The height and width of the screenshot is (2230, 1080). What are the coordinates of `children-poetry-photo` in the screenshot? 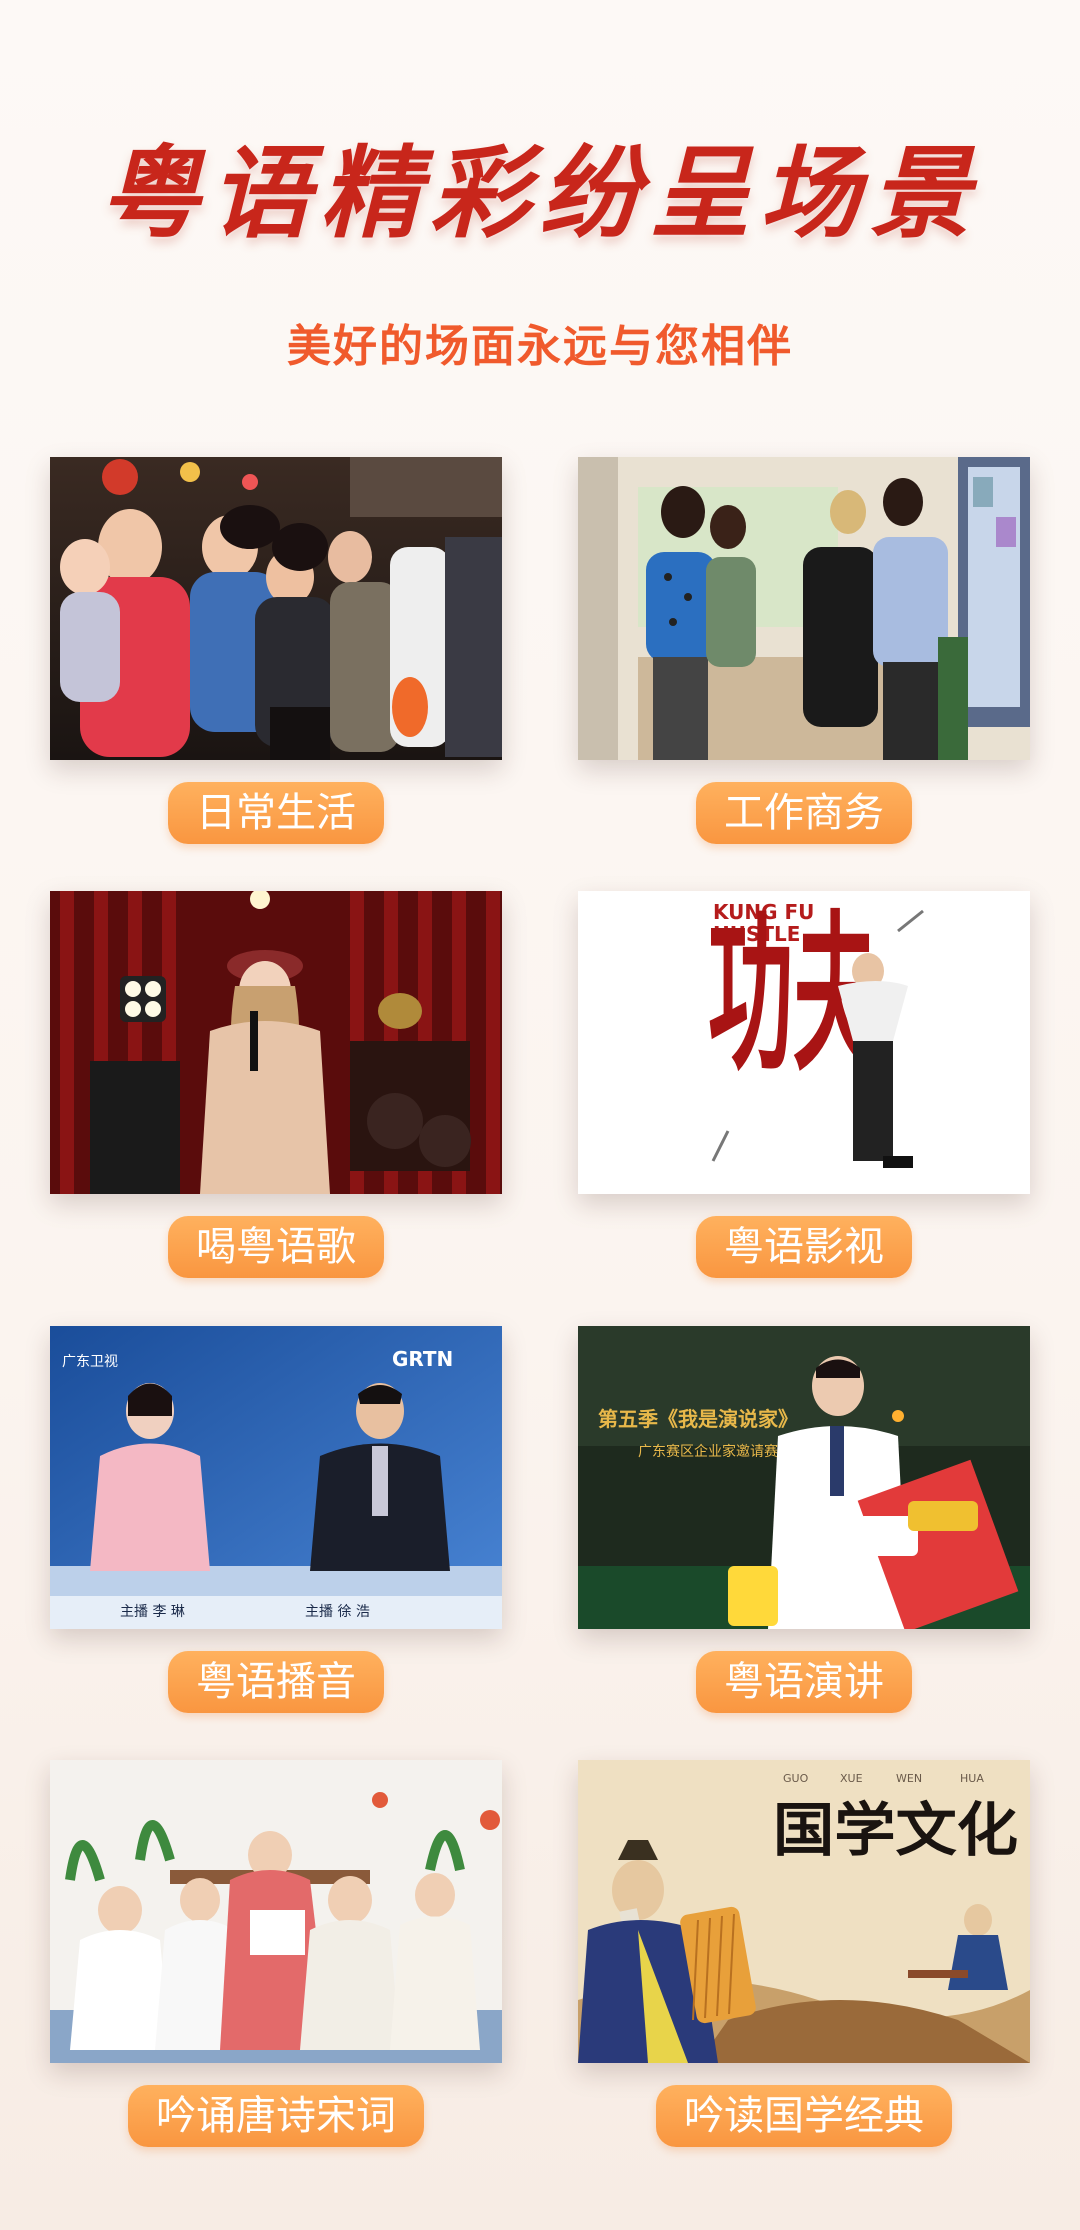 It's located at (276, 1911).